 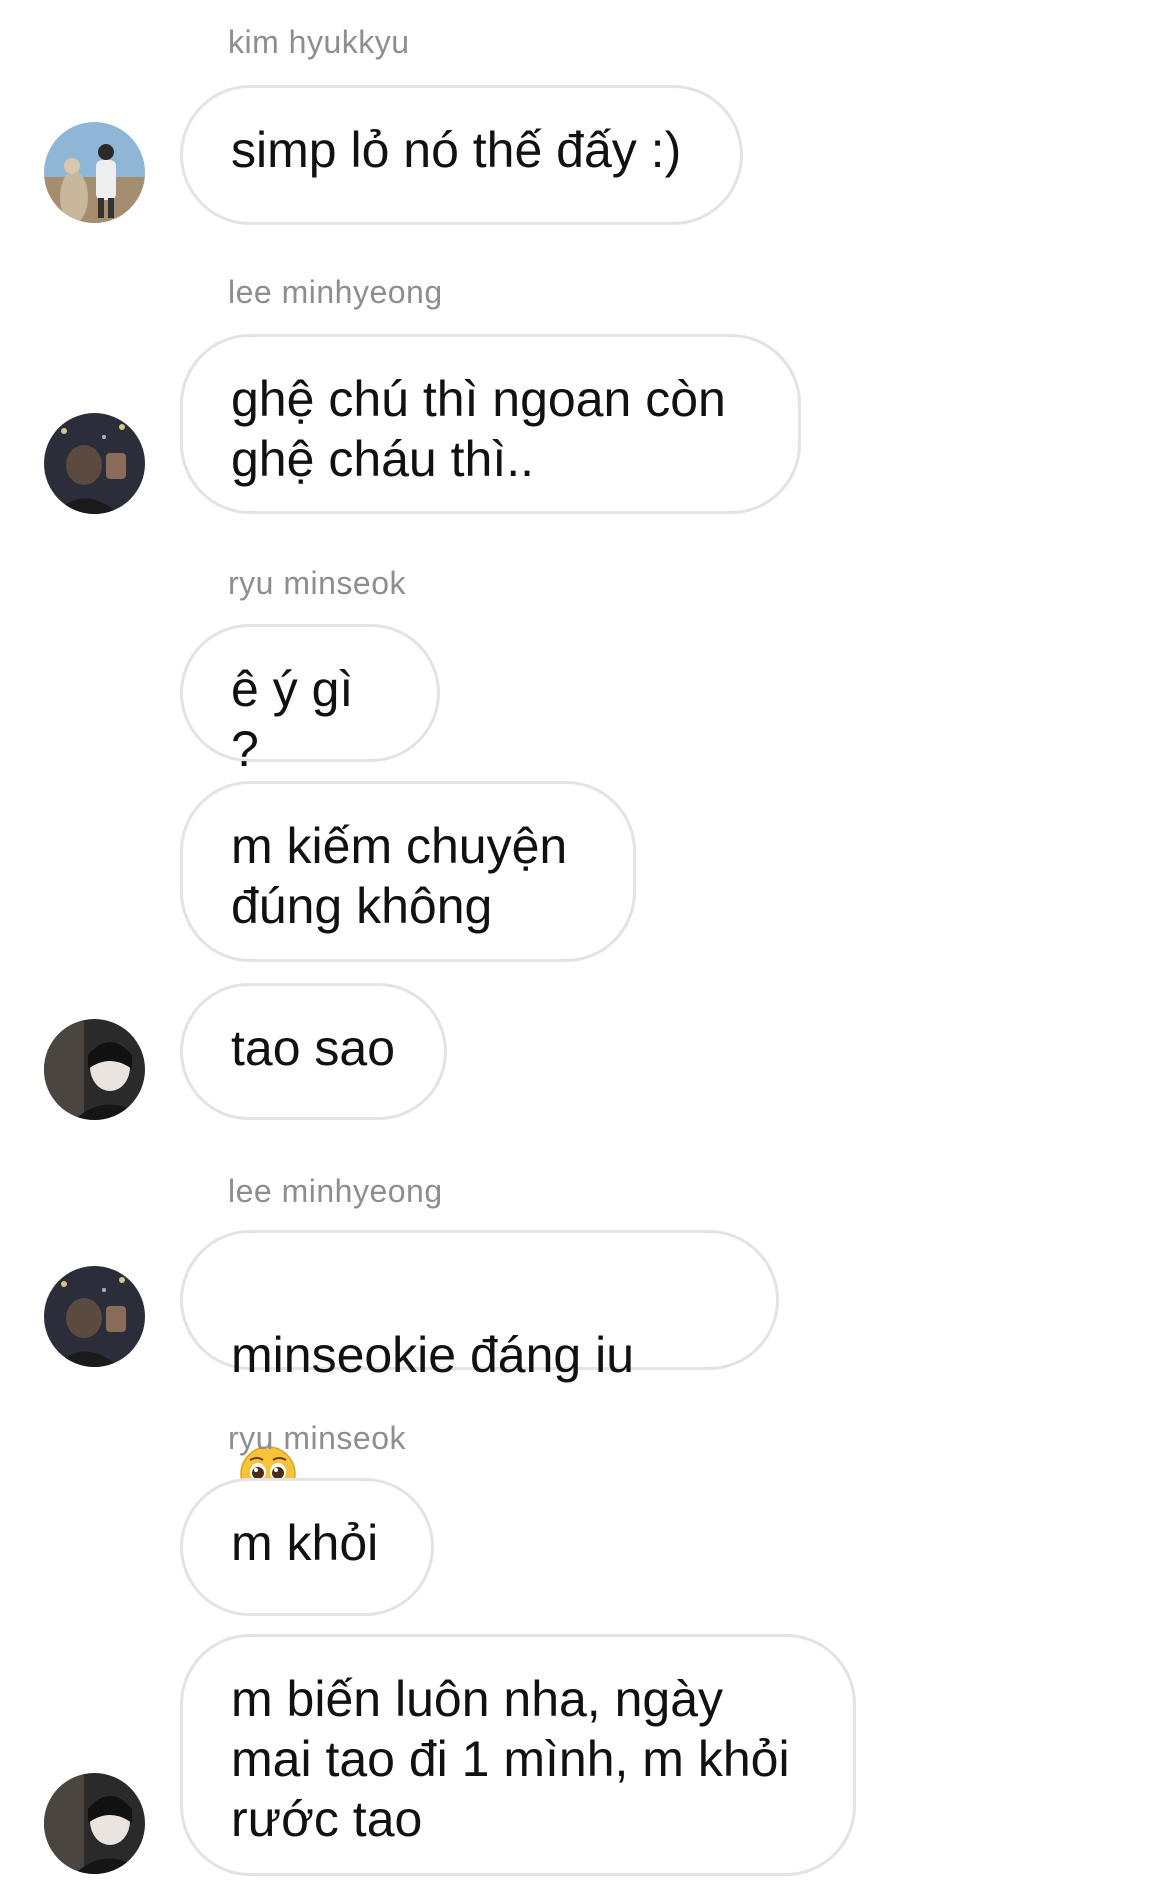 What do you see at coordinates (319, 42) in the screenshot?
I see `sender-name: kim hyukkyu` at bounding box center [319, 42].